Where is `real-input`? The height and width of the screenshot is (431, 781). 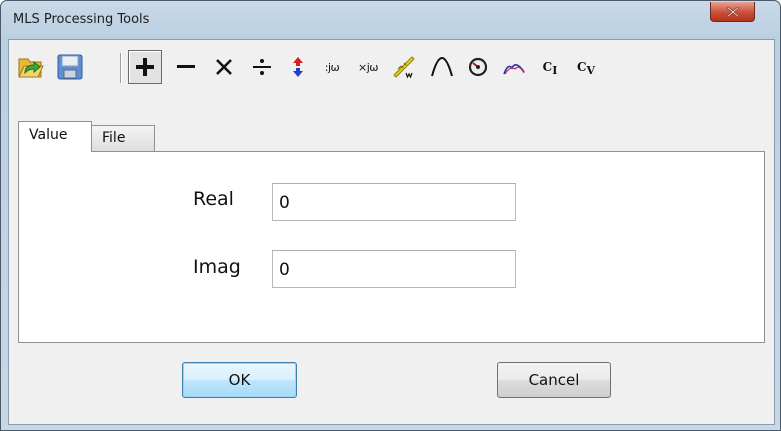 real-input is located at coordinates (394, 202).